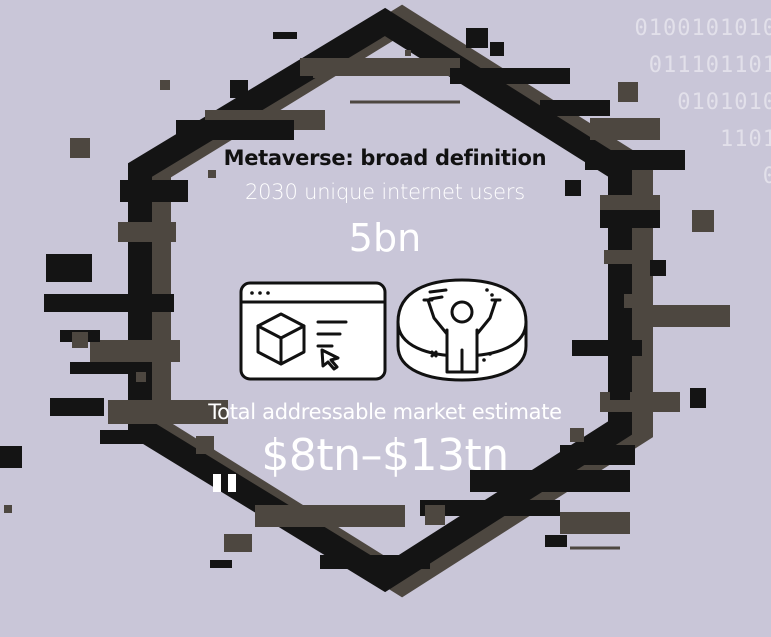 This screenshot has width=771, height=637. What do you see at coordinates (385, 192) in the screenshot?
I see `users-label: 2030 unique internet users` at bounding box center [385, 192].